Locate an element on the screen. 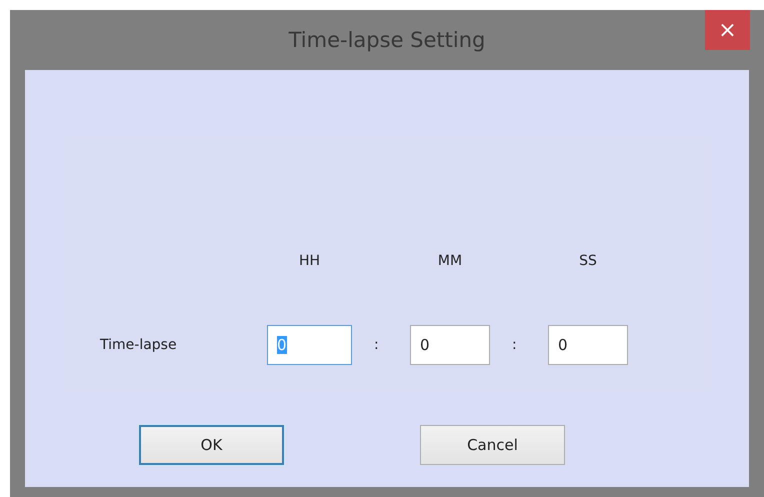 The height and width of the screenshot is (497, 764). field-label: Time-lapse is located at coordinates (139, 345).